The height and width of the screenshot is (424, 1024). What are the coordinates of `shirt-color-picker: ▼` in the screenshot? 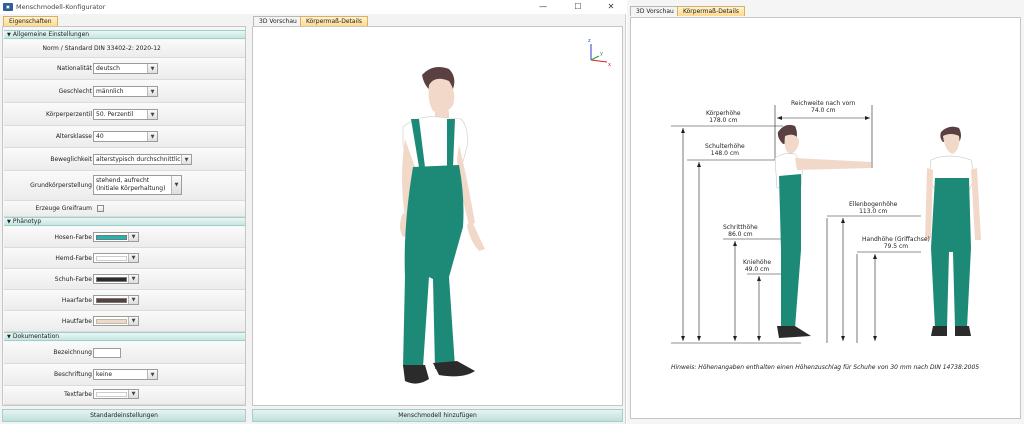 It's located at (116, 258).